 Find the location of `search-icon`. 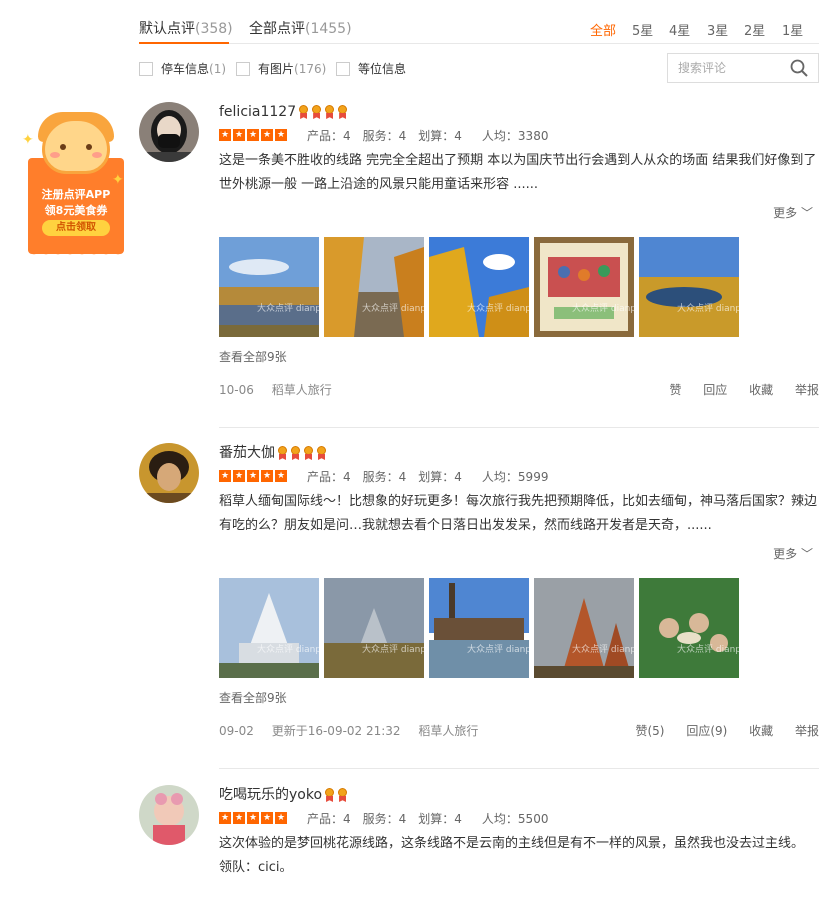

search-icon is located at coordinates (799, 68).